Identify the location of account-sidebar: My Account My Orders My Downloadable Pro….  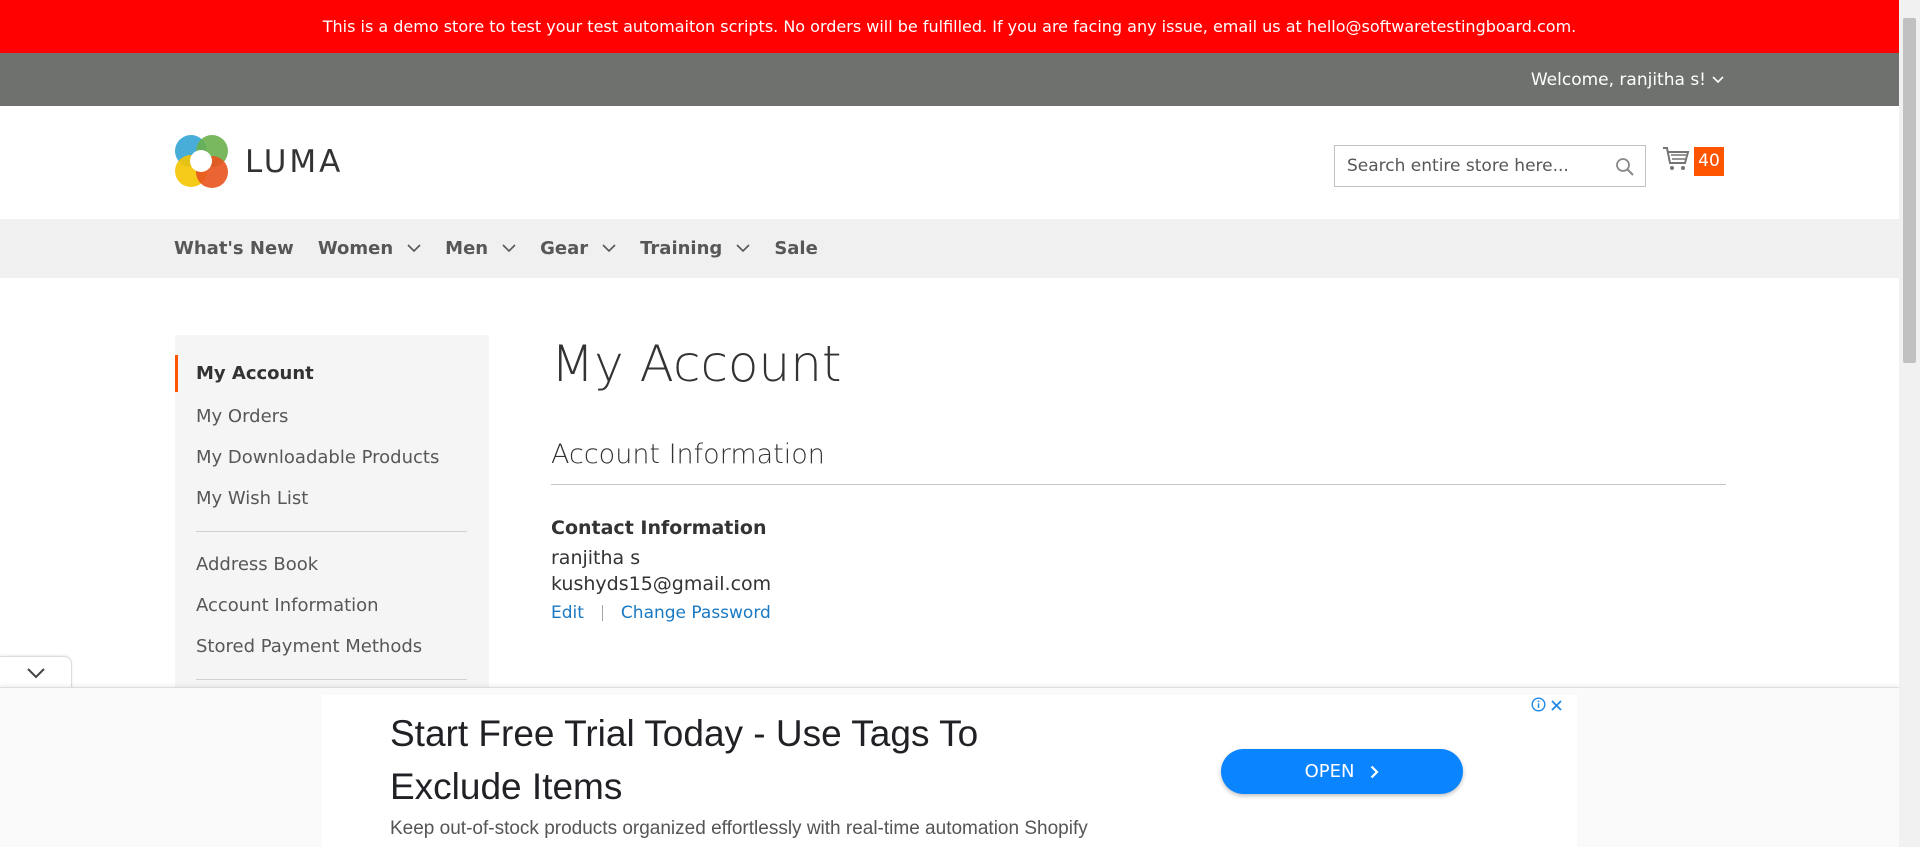
(332, 535).